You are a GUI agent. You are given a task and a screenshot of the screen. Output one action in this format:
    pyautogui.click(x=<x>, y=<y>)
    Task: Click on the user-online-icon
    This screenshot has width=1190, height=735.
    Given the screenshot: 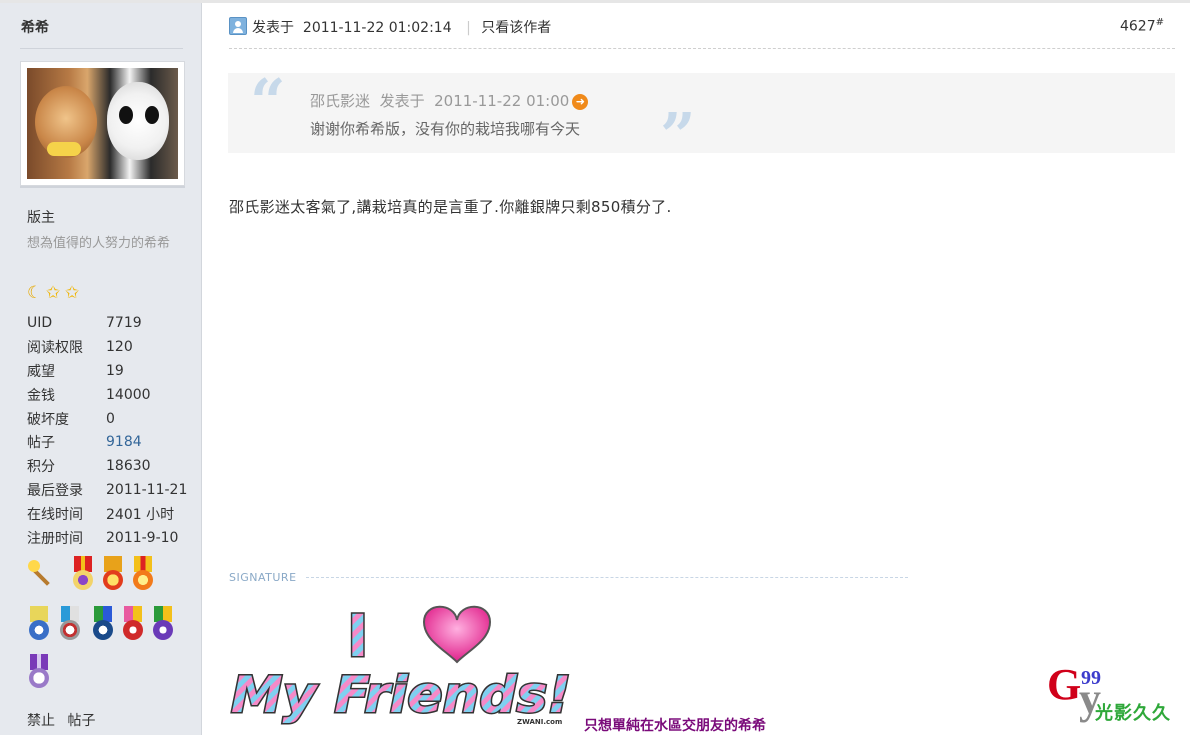 What is the action you would take?
    pyautogui.click(x=238, y=26)
    